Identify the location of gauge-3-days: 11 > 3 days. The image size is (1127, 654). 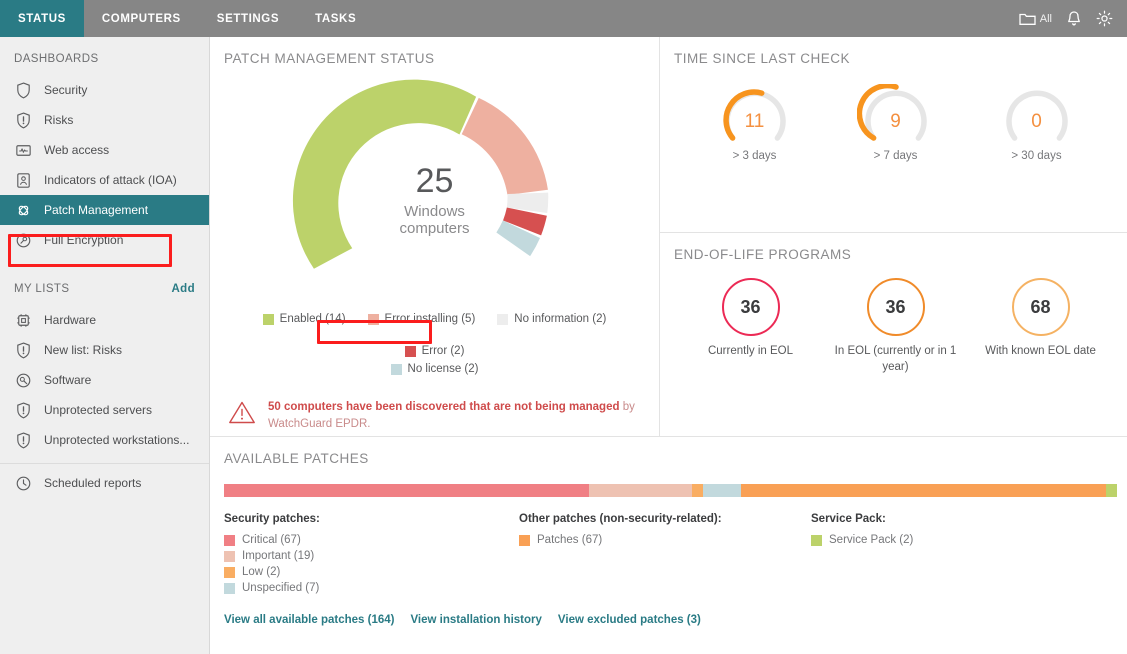
(755, 123).